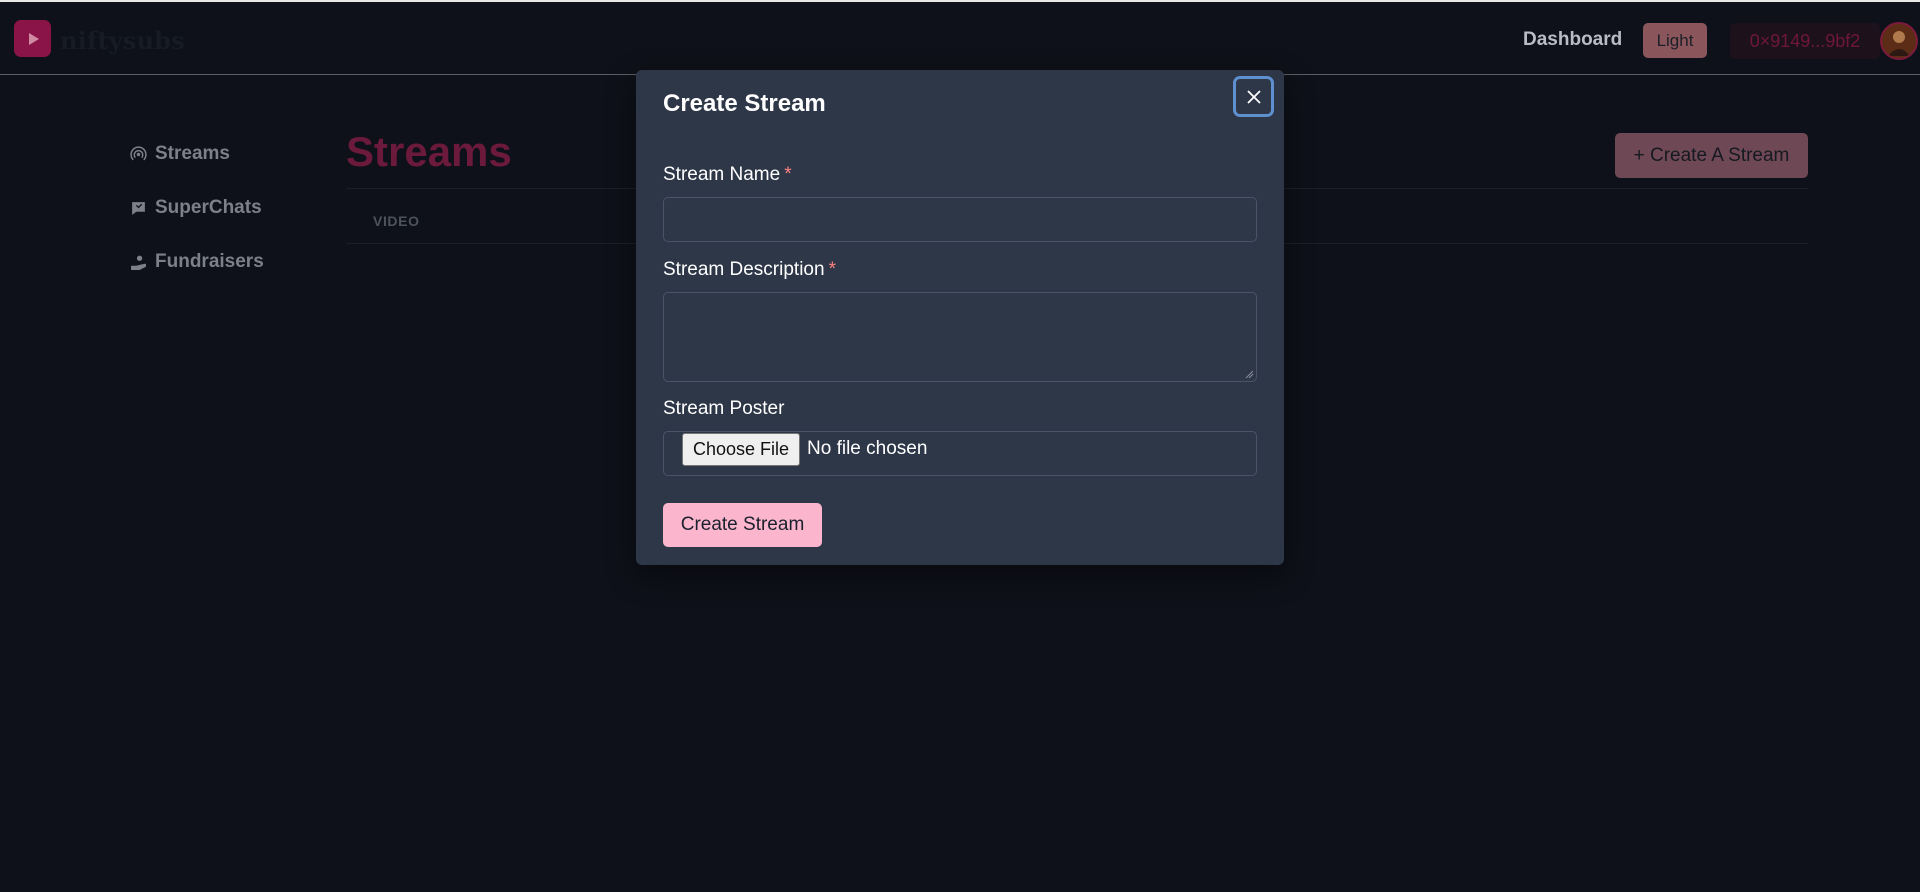 The image size is (1920, 892). Describe the element at coordinates (138, 152) in the screenshot. I see `broadcast-icon` at that location.